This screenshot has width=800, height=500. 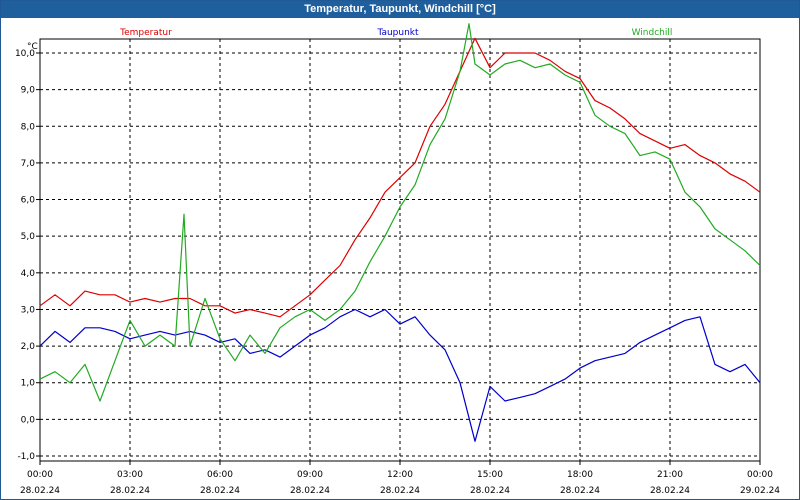 I want to click on y-tick-label: 9,0, so click(x=28, y=91).